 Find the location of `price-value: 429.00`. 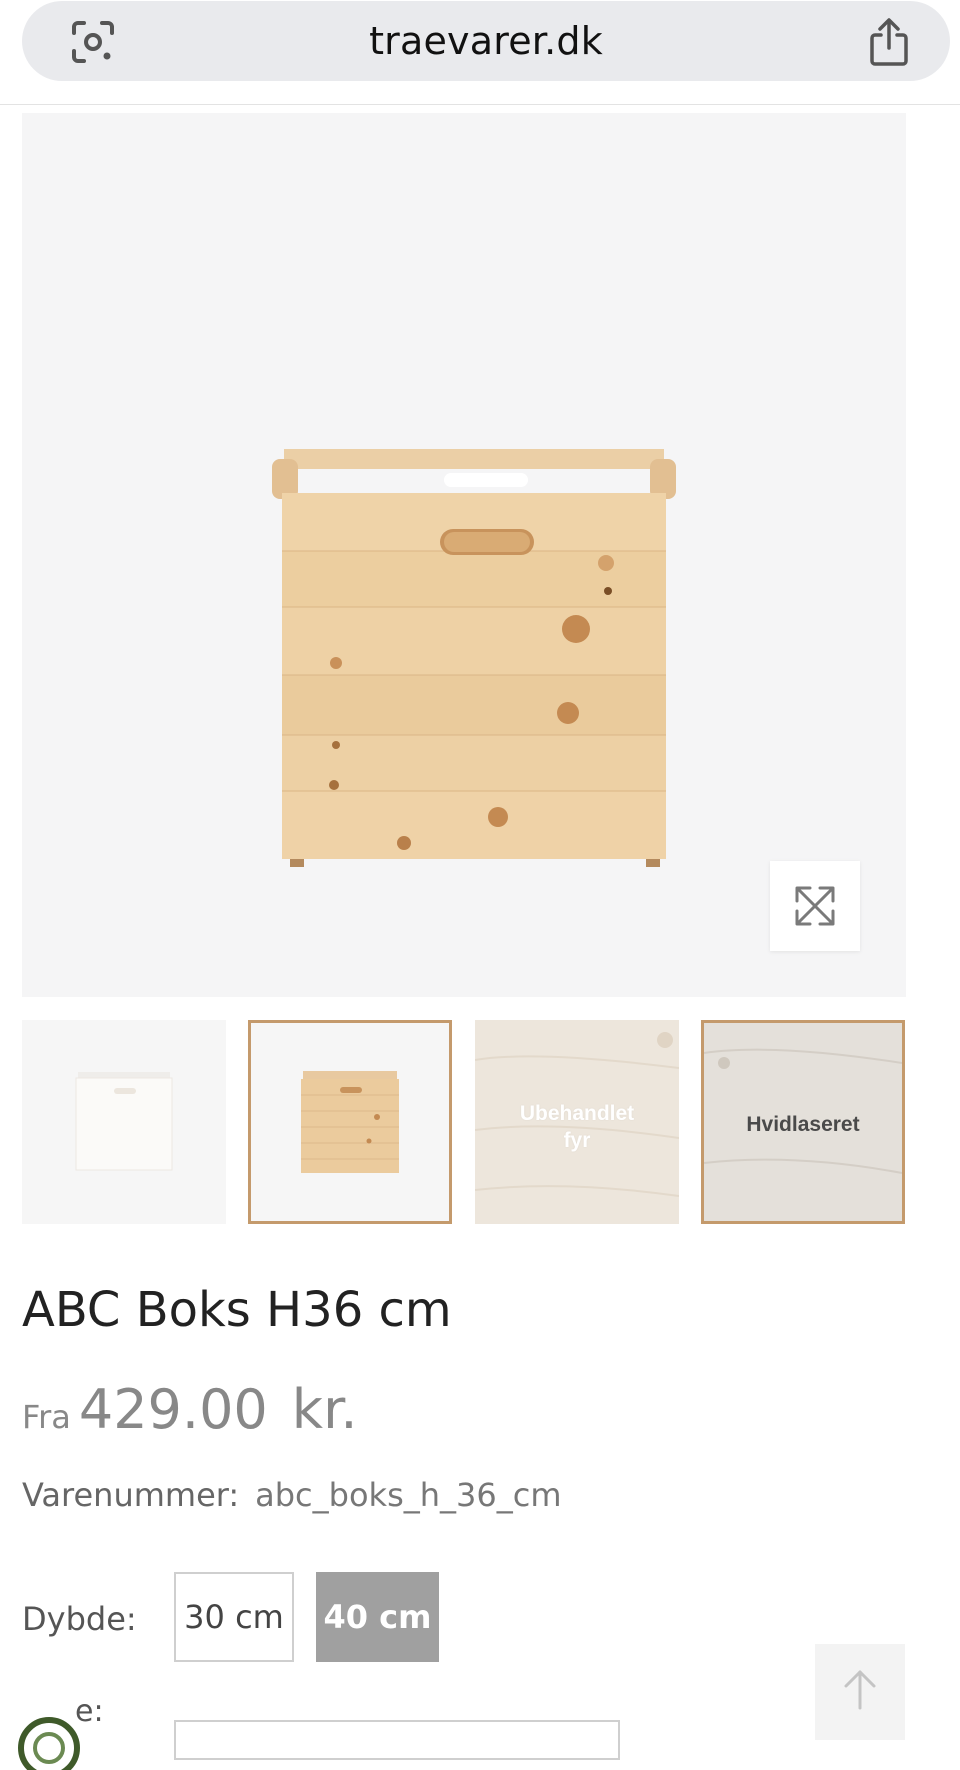

price-value: 429.00 is located at coordinates (173, 1409).